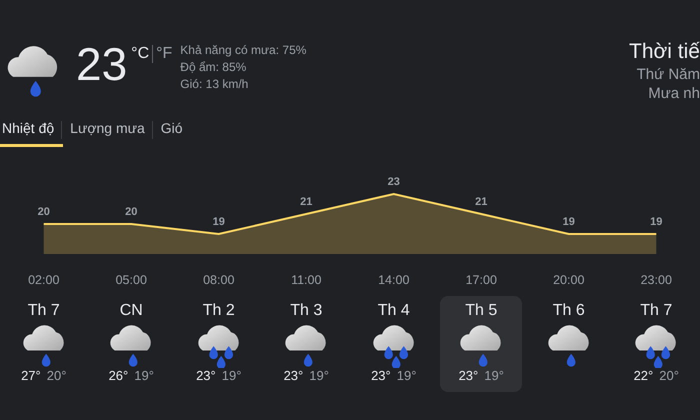 This screenshot has height=420, width=700. What do you see at coordinates (306, 344) in the screenshot?
I see `day-forecast: Th 3 23° 19°` at bounding box center [306, 344].